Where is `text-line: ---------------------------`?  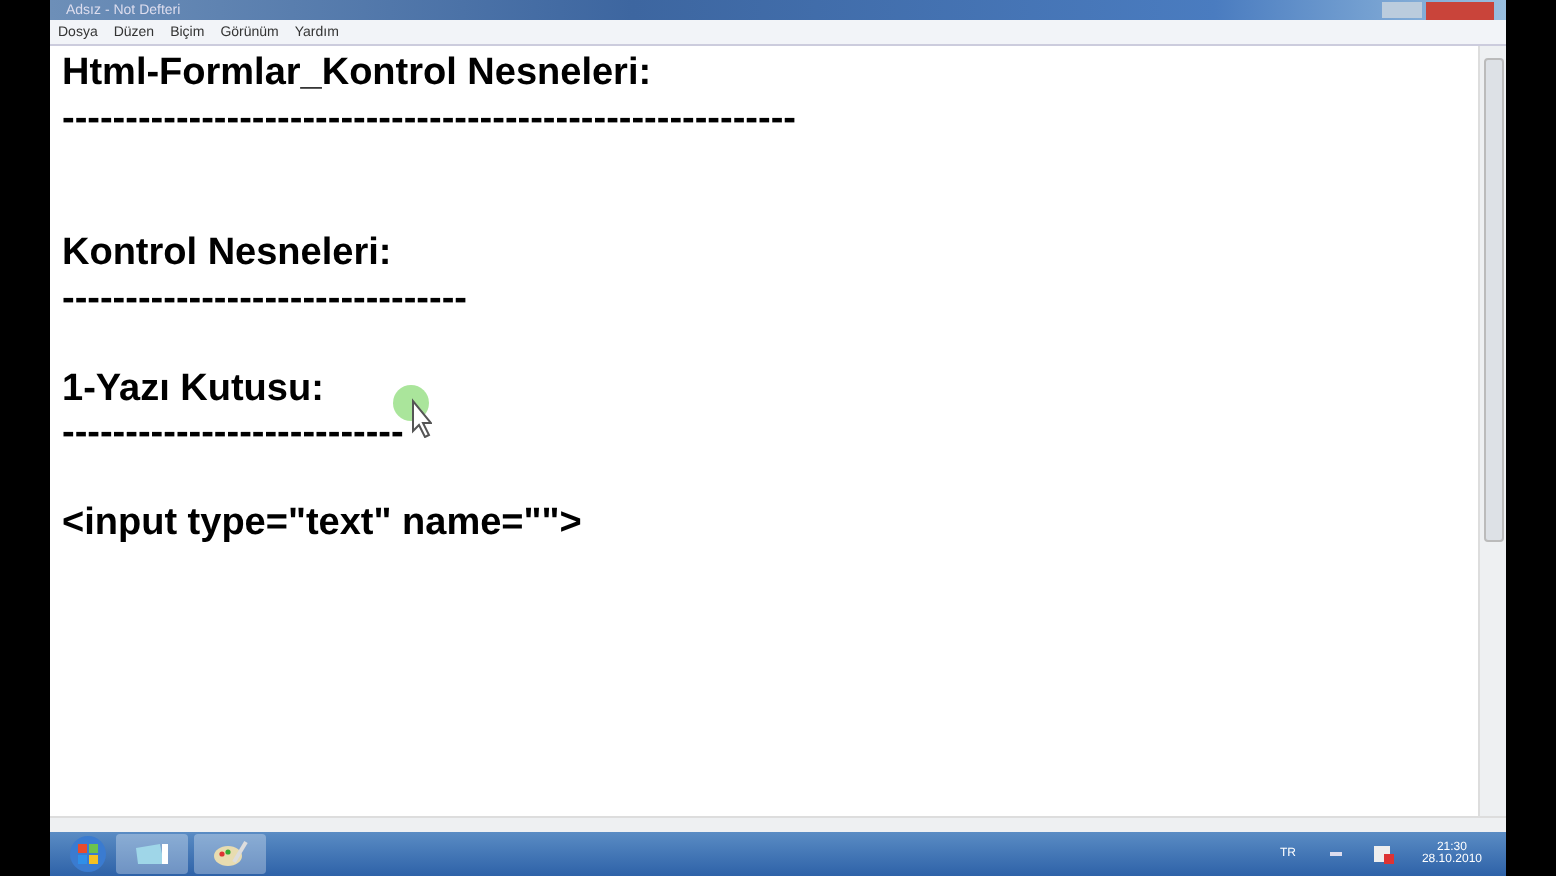 text-line: --------------------------- is located at coordinates (233, 434).